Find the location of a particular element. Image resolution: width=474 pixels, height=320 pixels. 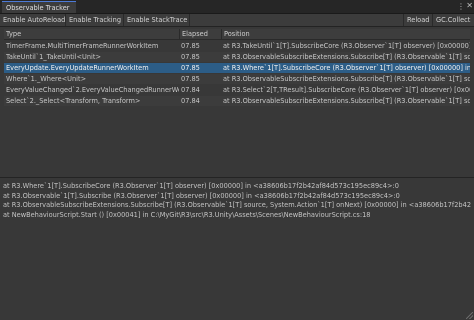

table-header: Type Elapsed Position is located at coordinates (237, 34).